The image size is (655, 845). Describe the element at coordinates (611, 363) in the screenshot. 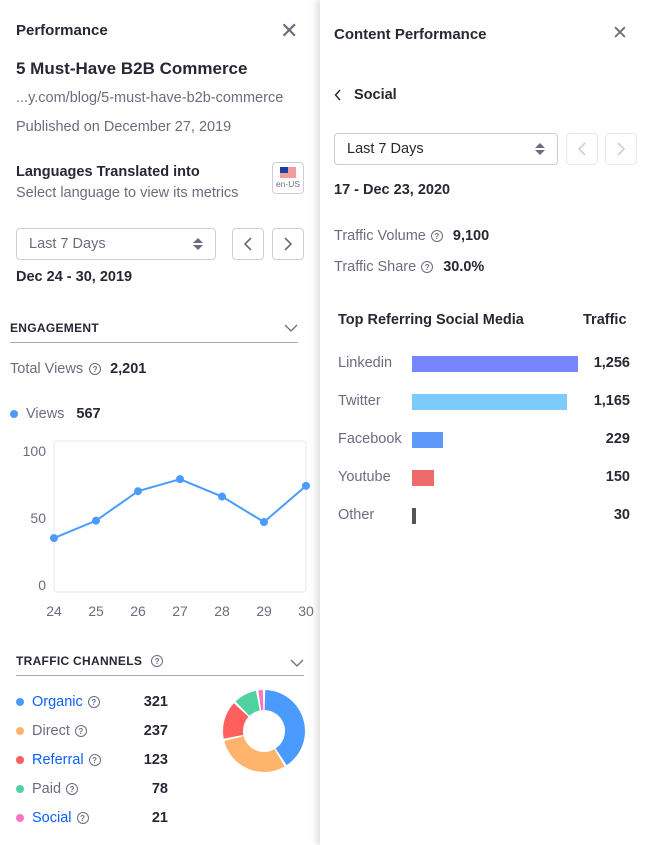

I see `referrer-value: 1,256` at that location.